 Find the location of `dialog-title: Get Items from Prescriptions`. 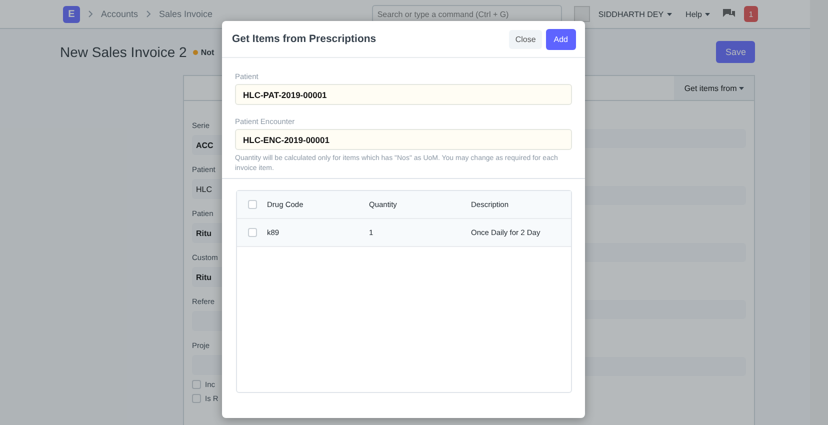

dialog-title: Get Items from Prescriptions is located at coordinates (304, 39).